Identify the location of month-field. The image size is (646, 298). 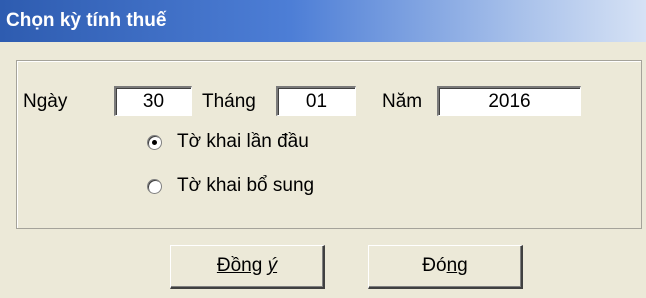
(316, 101).